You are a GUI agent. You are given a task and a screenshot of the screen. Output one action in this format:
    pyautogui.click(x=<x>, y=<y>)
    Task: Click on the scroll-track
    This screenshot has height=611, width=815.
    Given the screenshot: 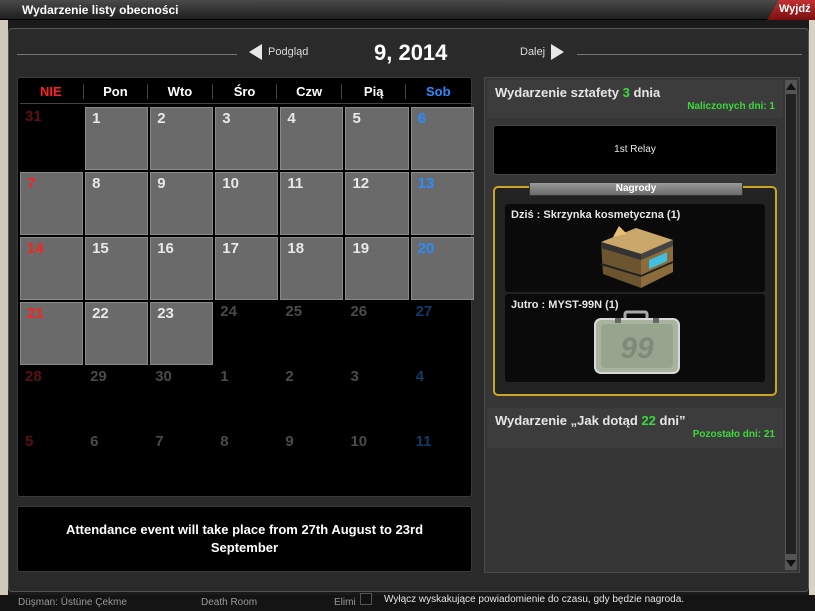 What is the action you would take?
    pyautogui.click(x=791, y=324)
    